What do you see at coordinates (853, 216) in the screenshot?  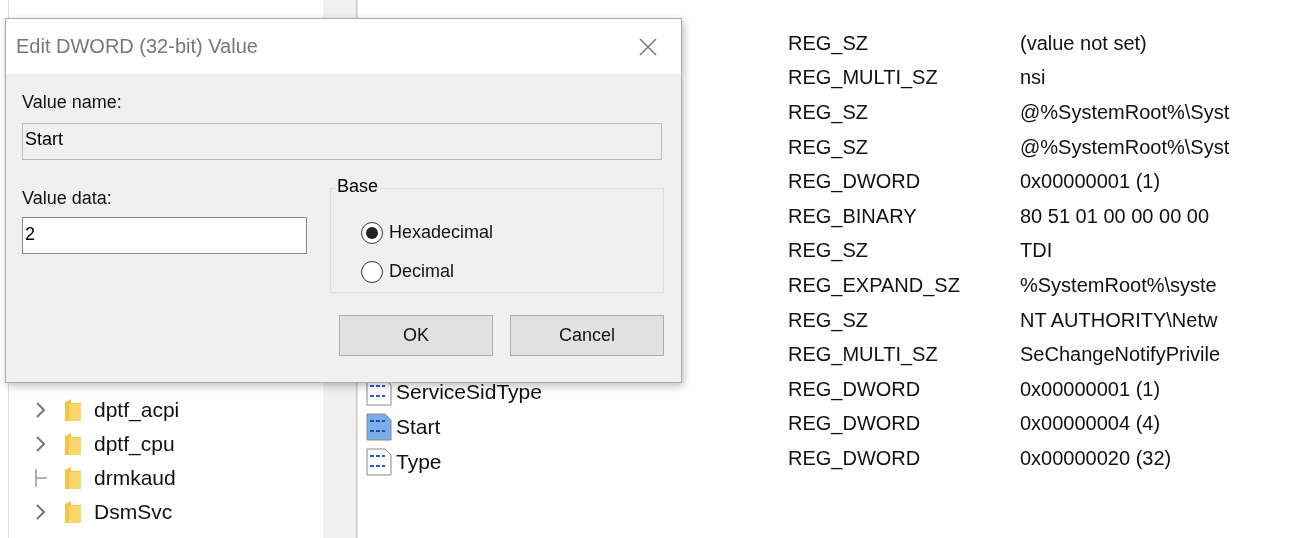 I see `type-cell-text: REG_BINARY` at bounding box center [853, 216].